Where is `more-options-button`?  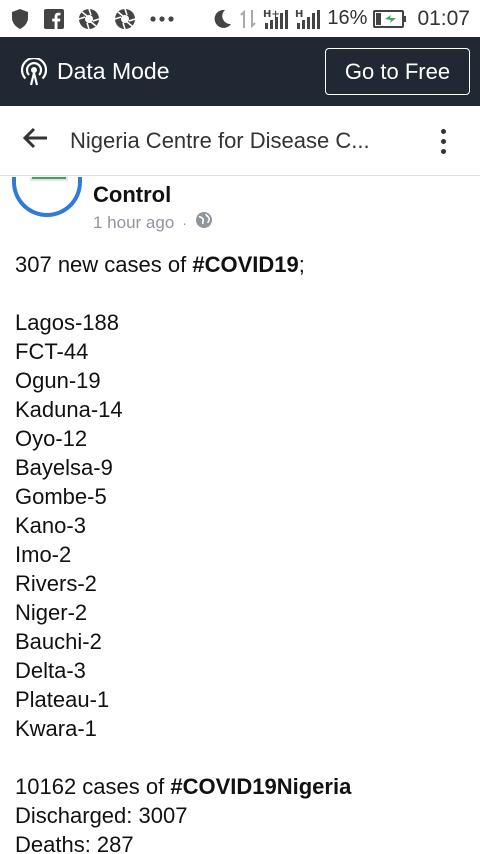 more-options-button is located at coordinates (443, 141).